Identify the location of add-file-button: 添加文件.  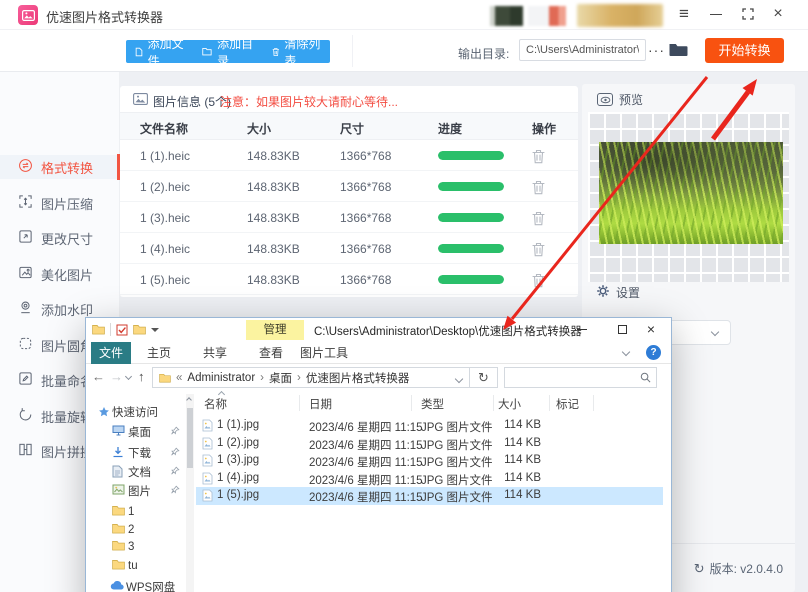
(159, 52).